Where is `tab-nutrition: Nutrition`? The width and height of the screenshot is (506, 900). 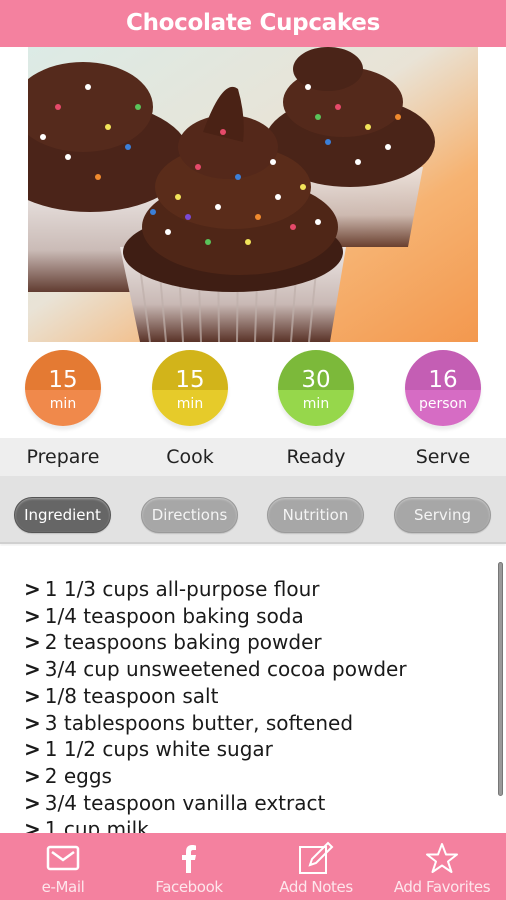
tab-nutrition: Nutrition is located at coordinates (315, 515).